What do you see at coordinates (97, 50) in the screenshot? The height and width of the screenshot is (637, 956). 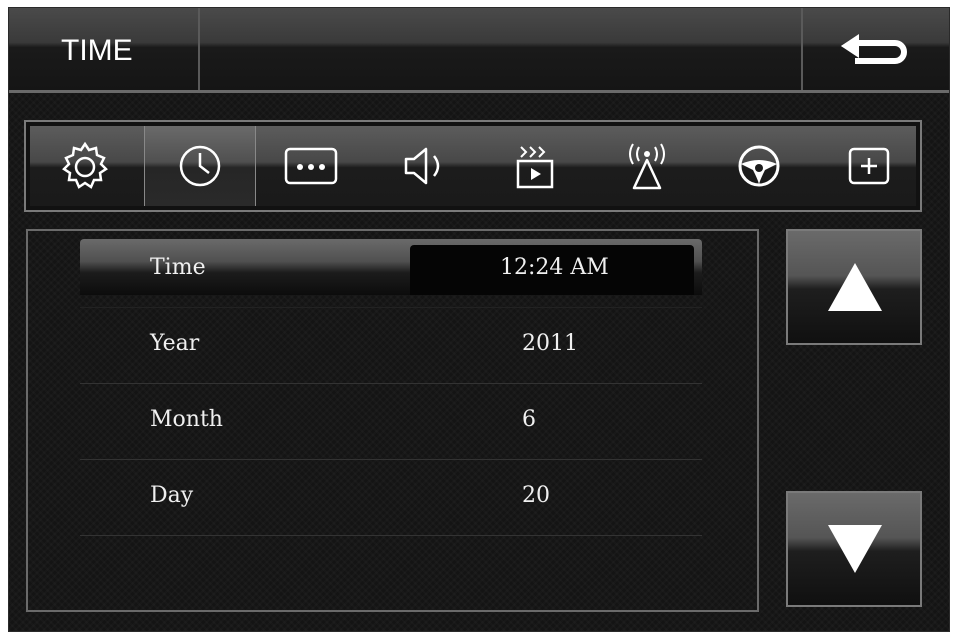 I see `page-title: TIME` at bounding box center [97, 50].